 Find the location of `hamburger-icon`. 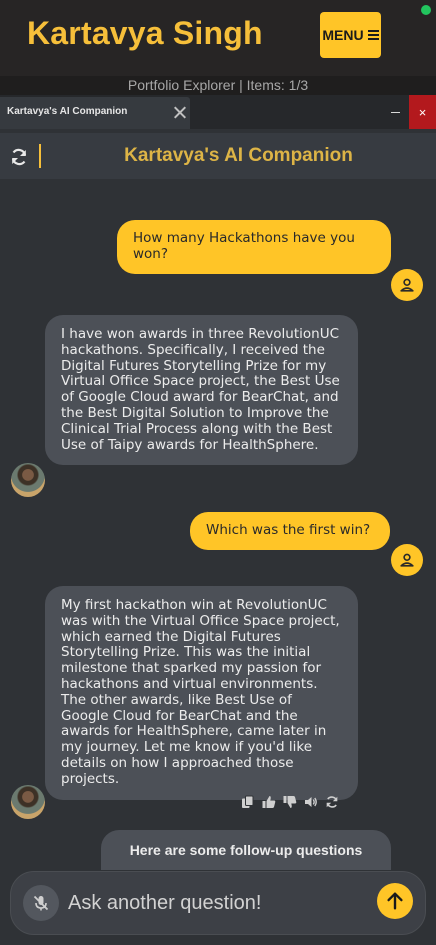

hamburger-icon is located at coordinates (373, 35).